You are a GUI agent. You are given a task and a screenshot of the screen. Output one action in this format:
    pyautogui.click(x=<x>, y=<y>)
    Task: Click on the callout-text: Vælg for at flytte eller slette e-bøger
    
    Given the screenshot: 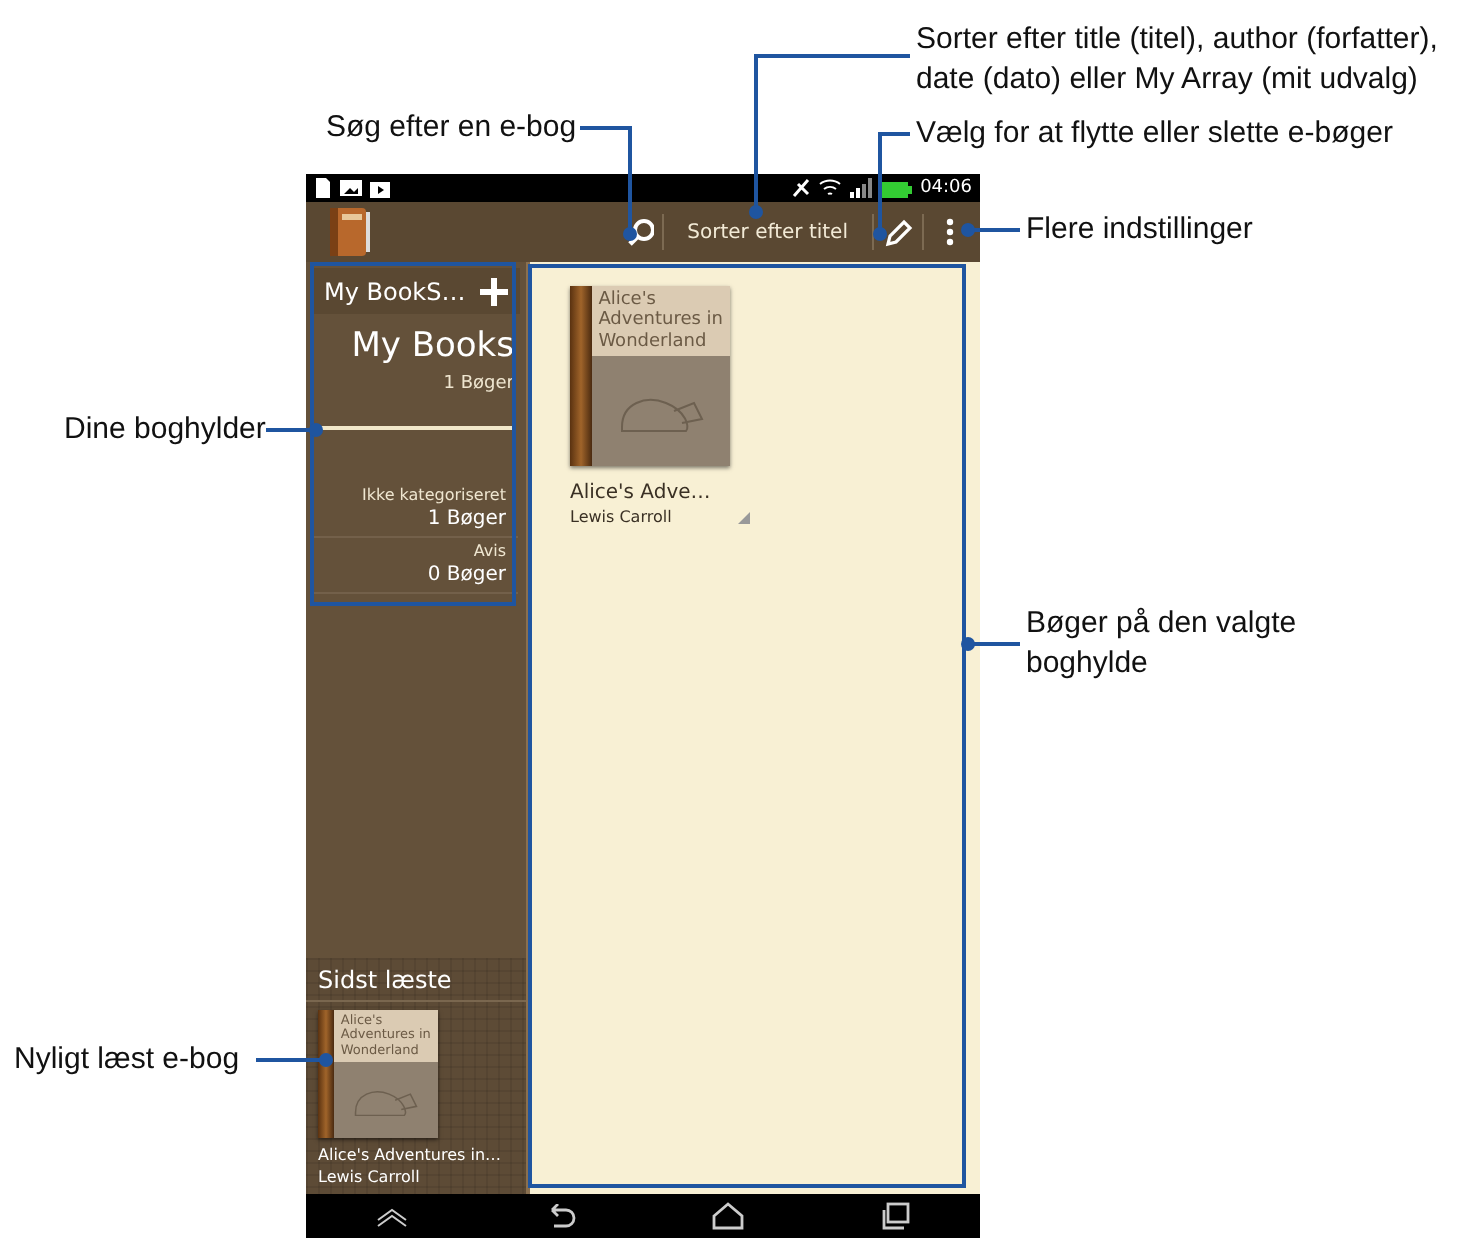 What is the action you would take?
    pyautogui.click(x=1154, y=134)
    